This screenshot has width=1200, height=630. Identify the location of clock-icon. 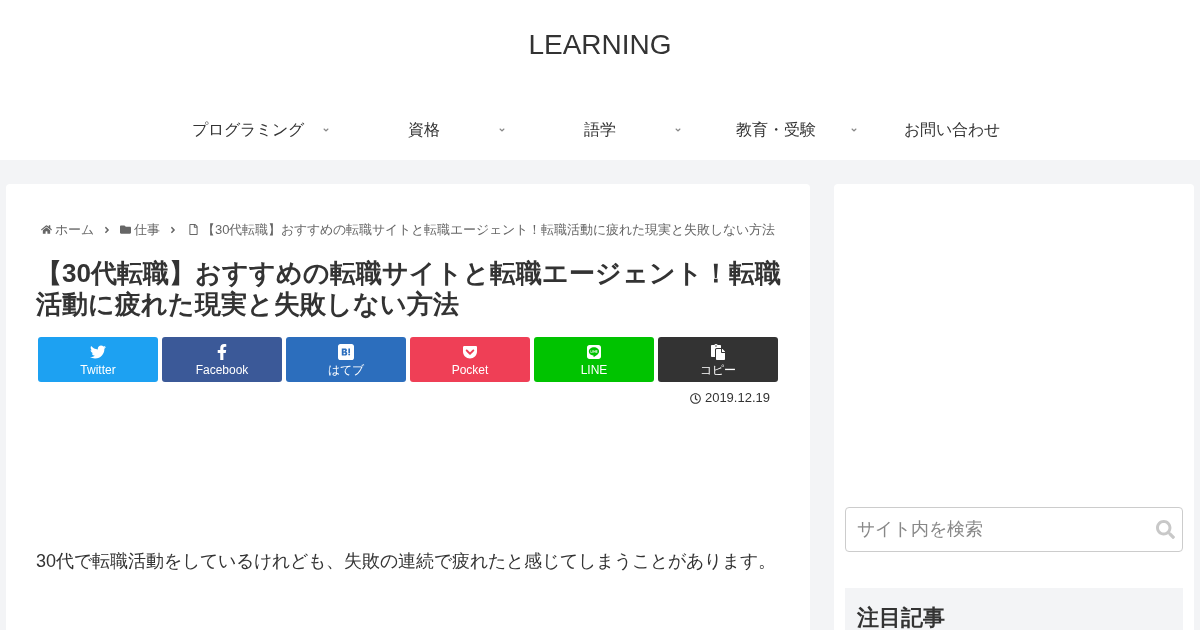
(695, 398).